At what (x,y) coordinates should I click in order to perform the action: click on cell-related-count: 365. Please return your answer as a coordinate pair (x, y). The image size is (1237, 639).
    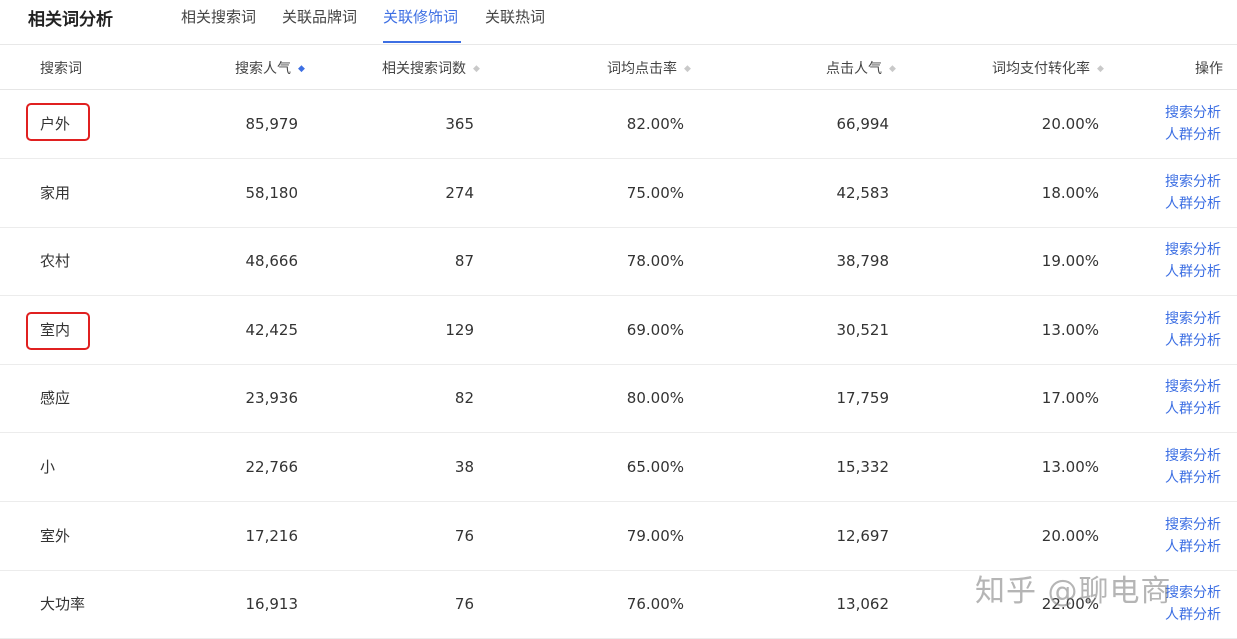
    Looking at the image, I should click on (459, 124).